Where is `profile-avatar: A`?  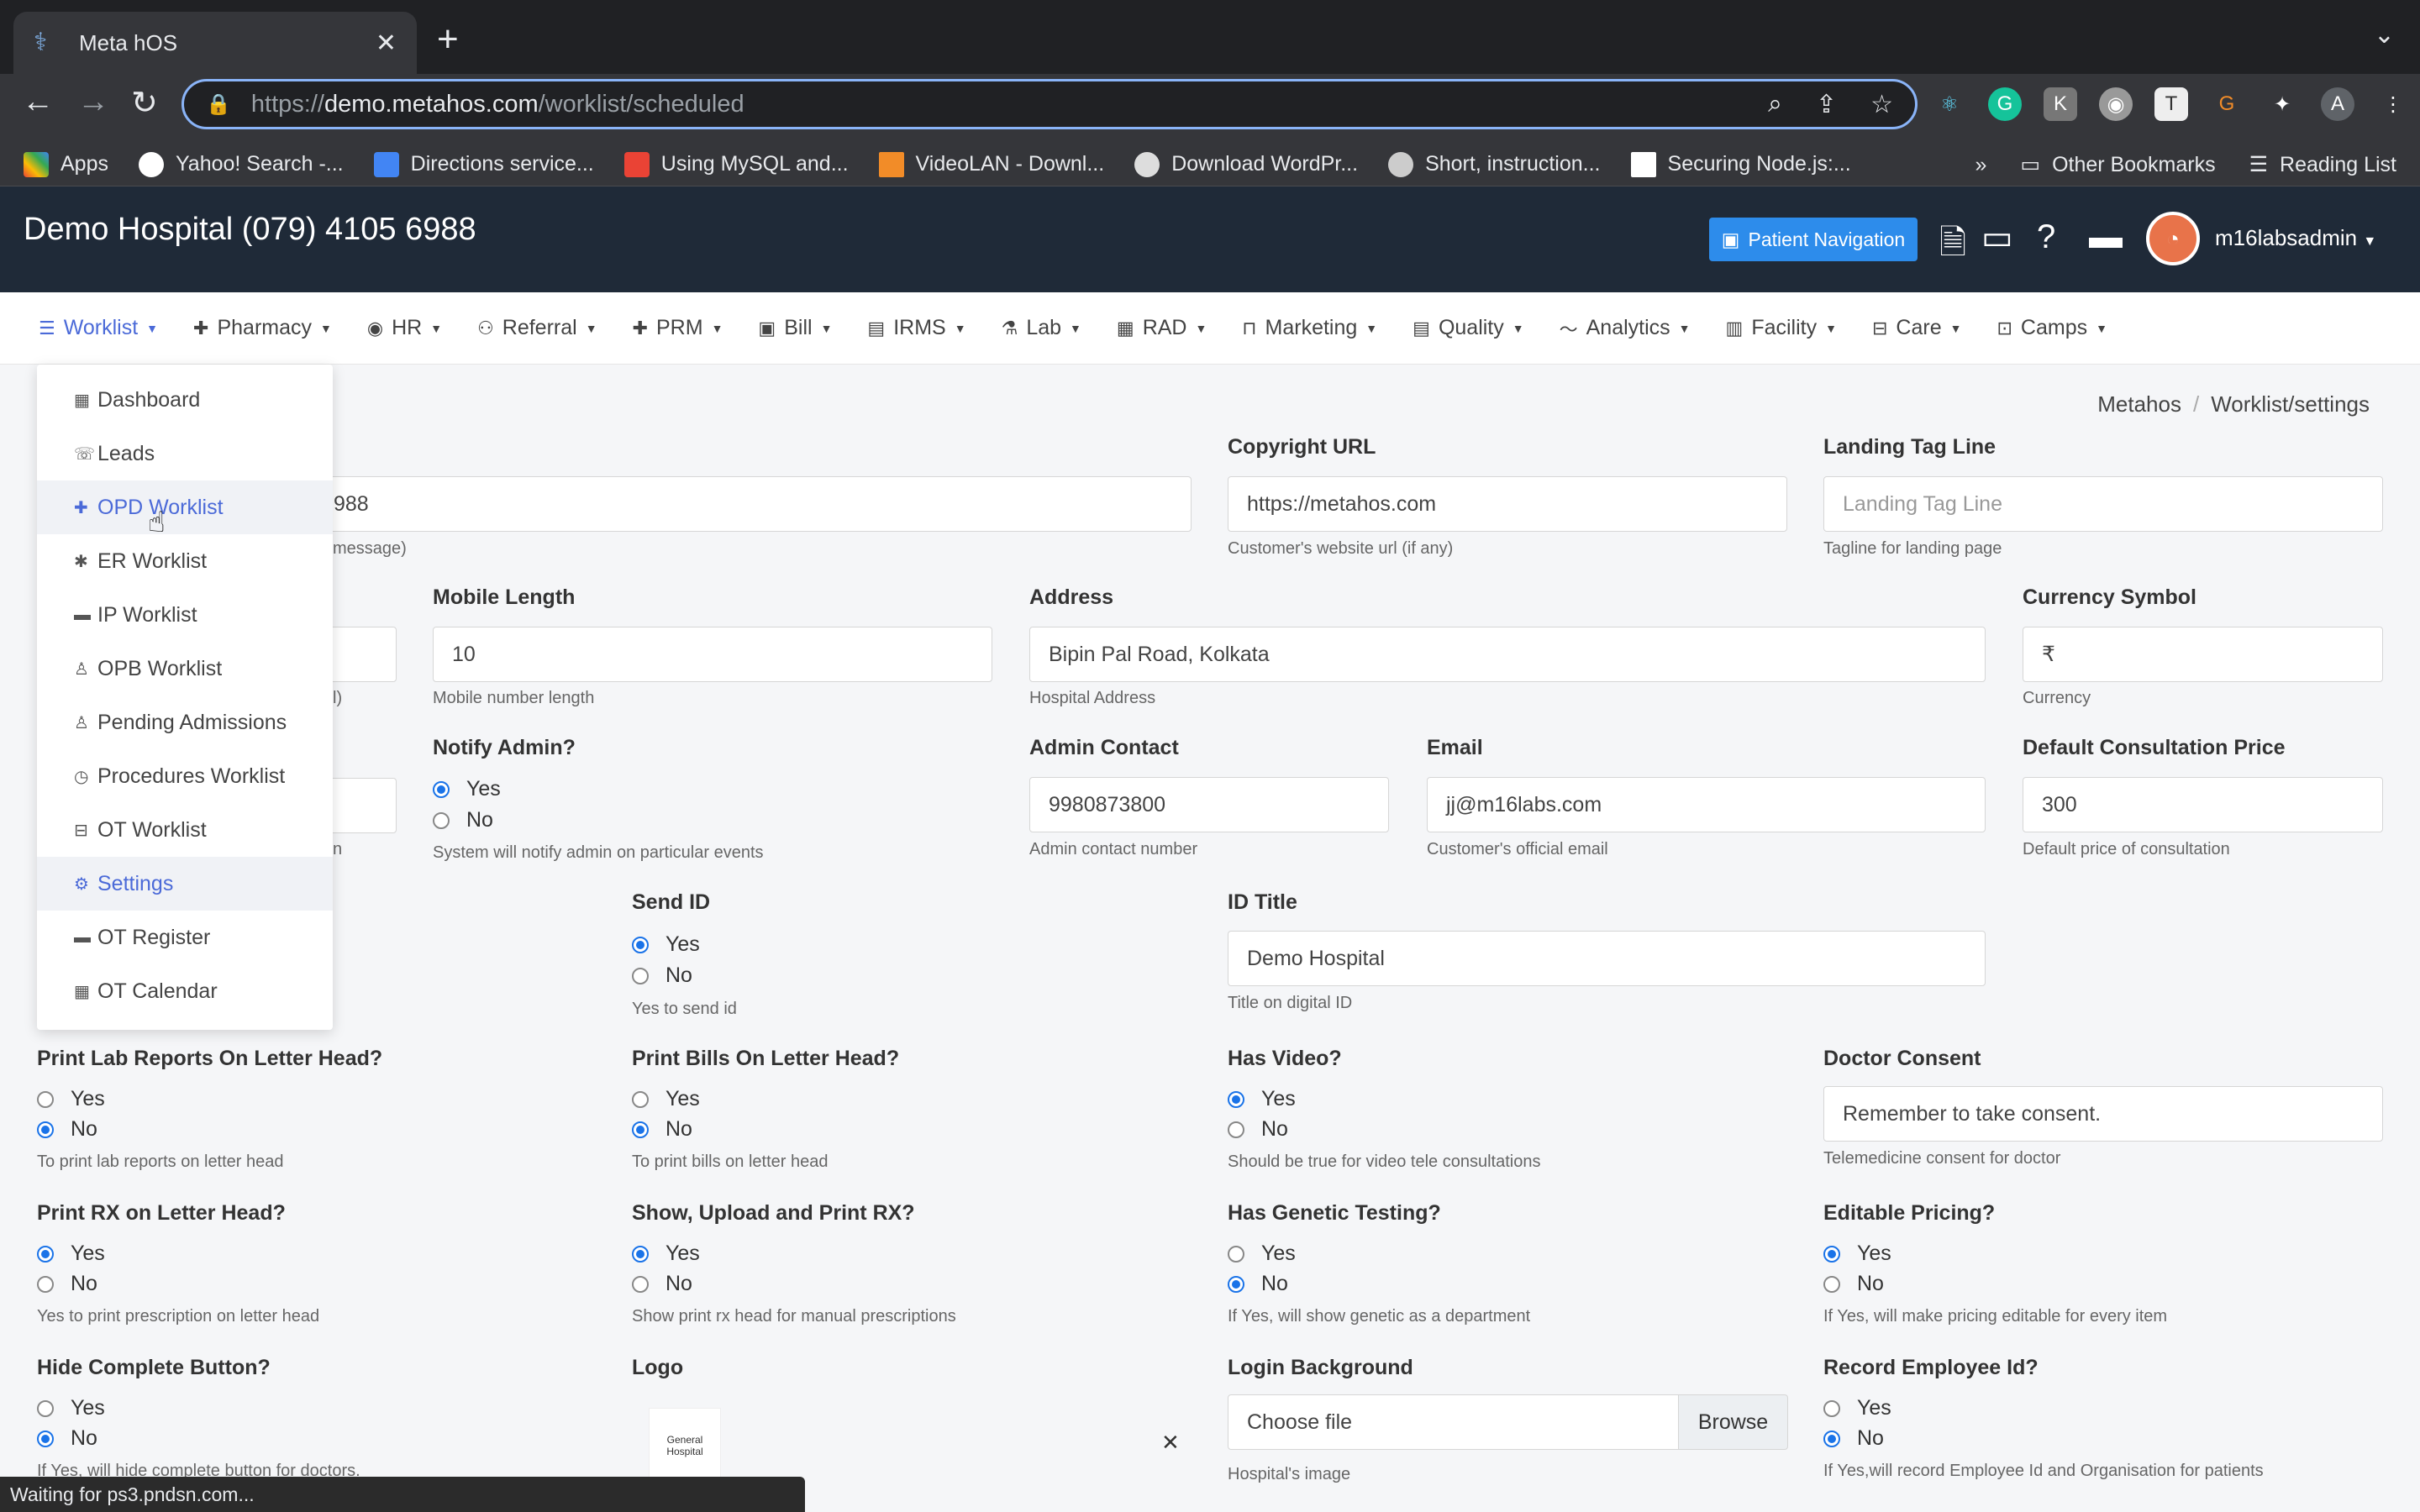
profile-avatar: A is located at coordinates (2337, 104).